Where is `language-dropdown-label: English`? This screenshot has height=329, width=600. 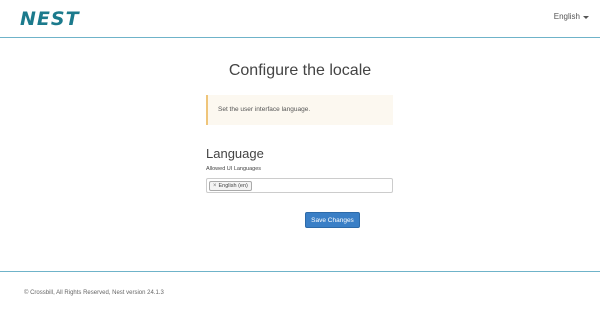
language-dropdown-label: English is located at coordinates (566, 16).